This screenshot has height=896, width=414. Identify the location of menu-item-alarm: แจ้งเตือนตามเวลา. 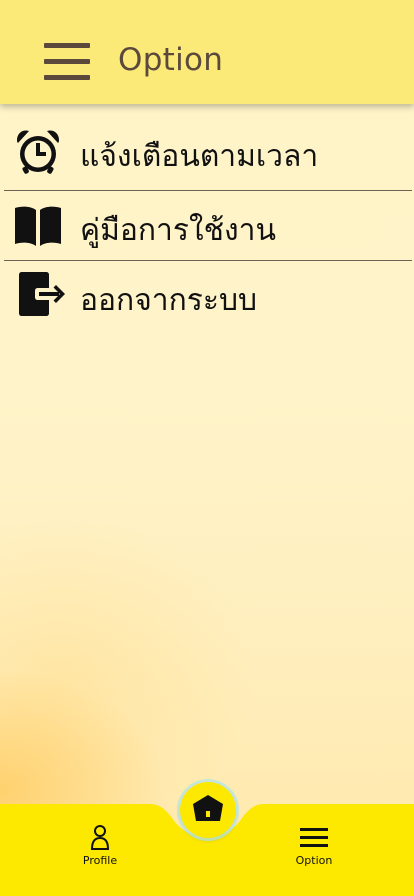
(207, 153).